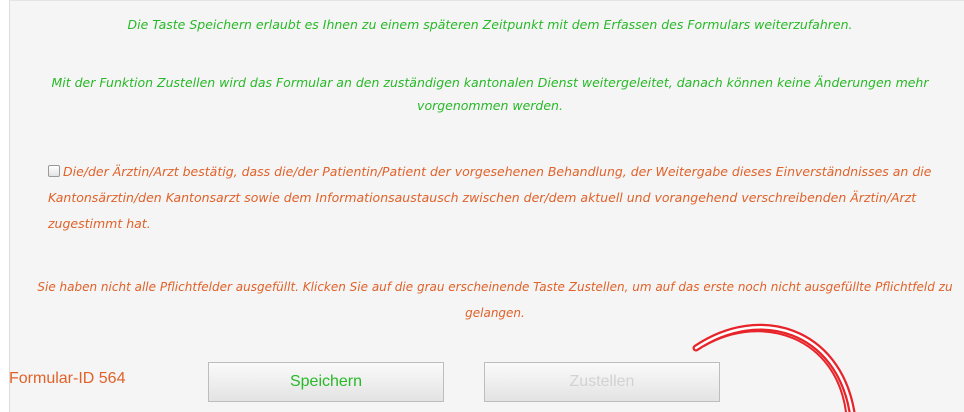 This screenshot has height=412, width=964. What do you see at coordinates (54, 171) in the screenshot?
I see `consent-checkbox` at bounding box center [54, 171].